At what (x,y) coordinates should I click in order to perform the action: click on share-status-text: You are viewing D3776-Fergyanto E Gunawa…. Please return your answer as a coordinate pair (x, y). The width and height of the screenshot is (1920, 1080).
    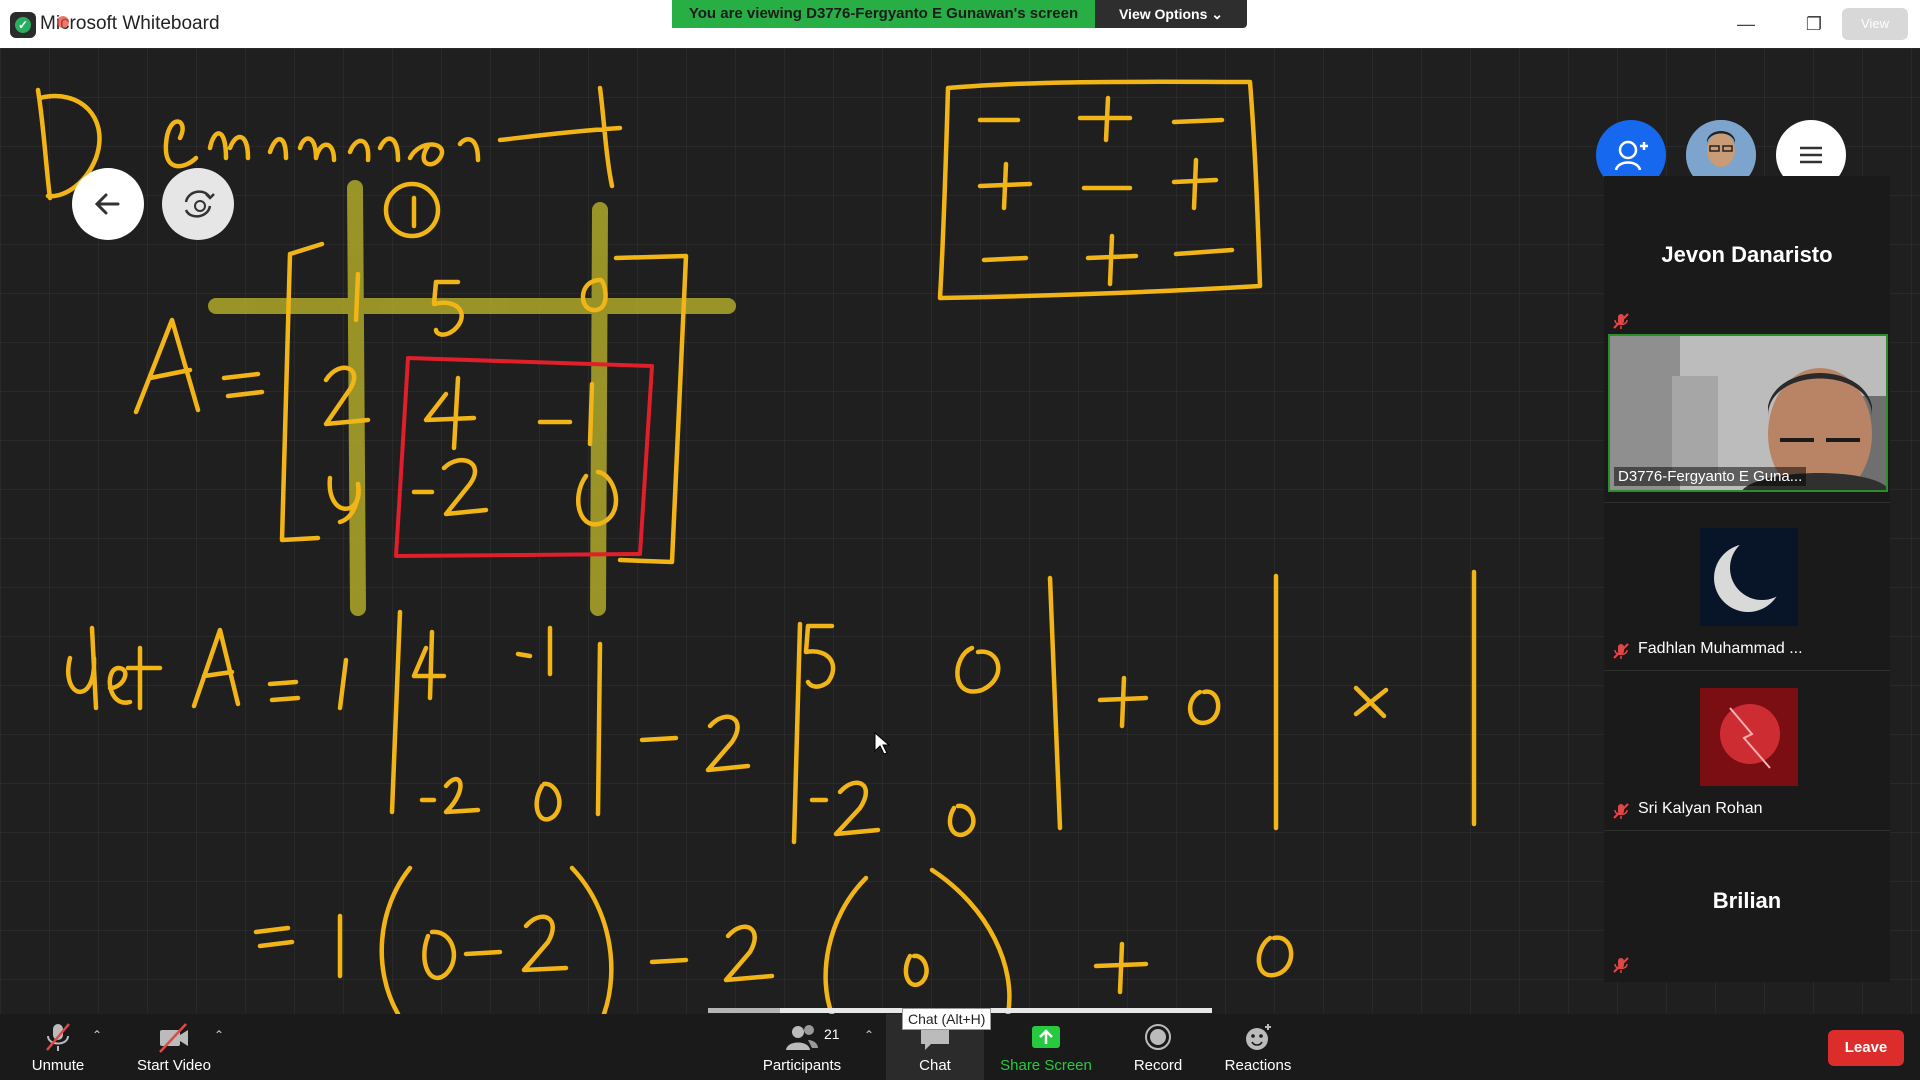
    Looking at the image, I should click on (883, 14).